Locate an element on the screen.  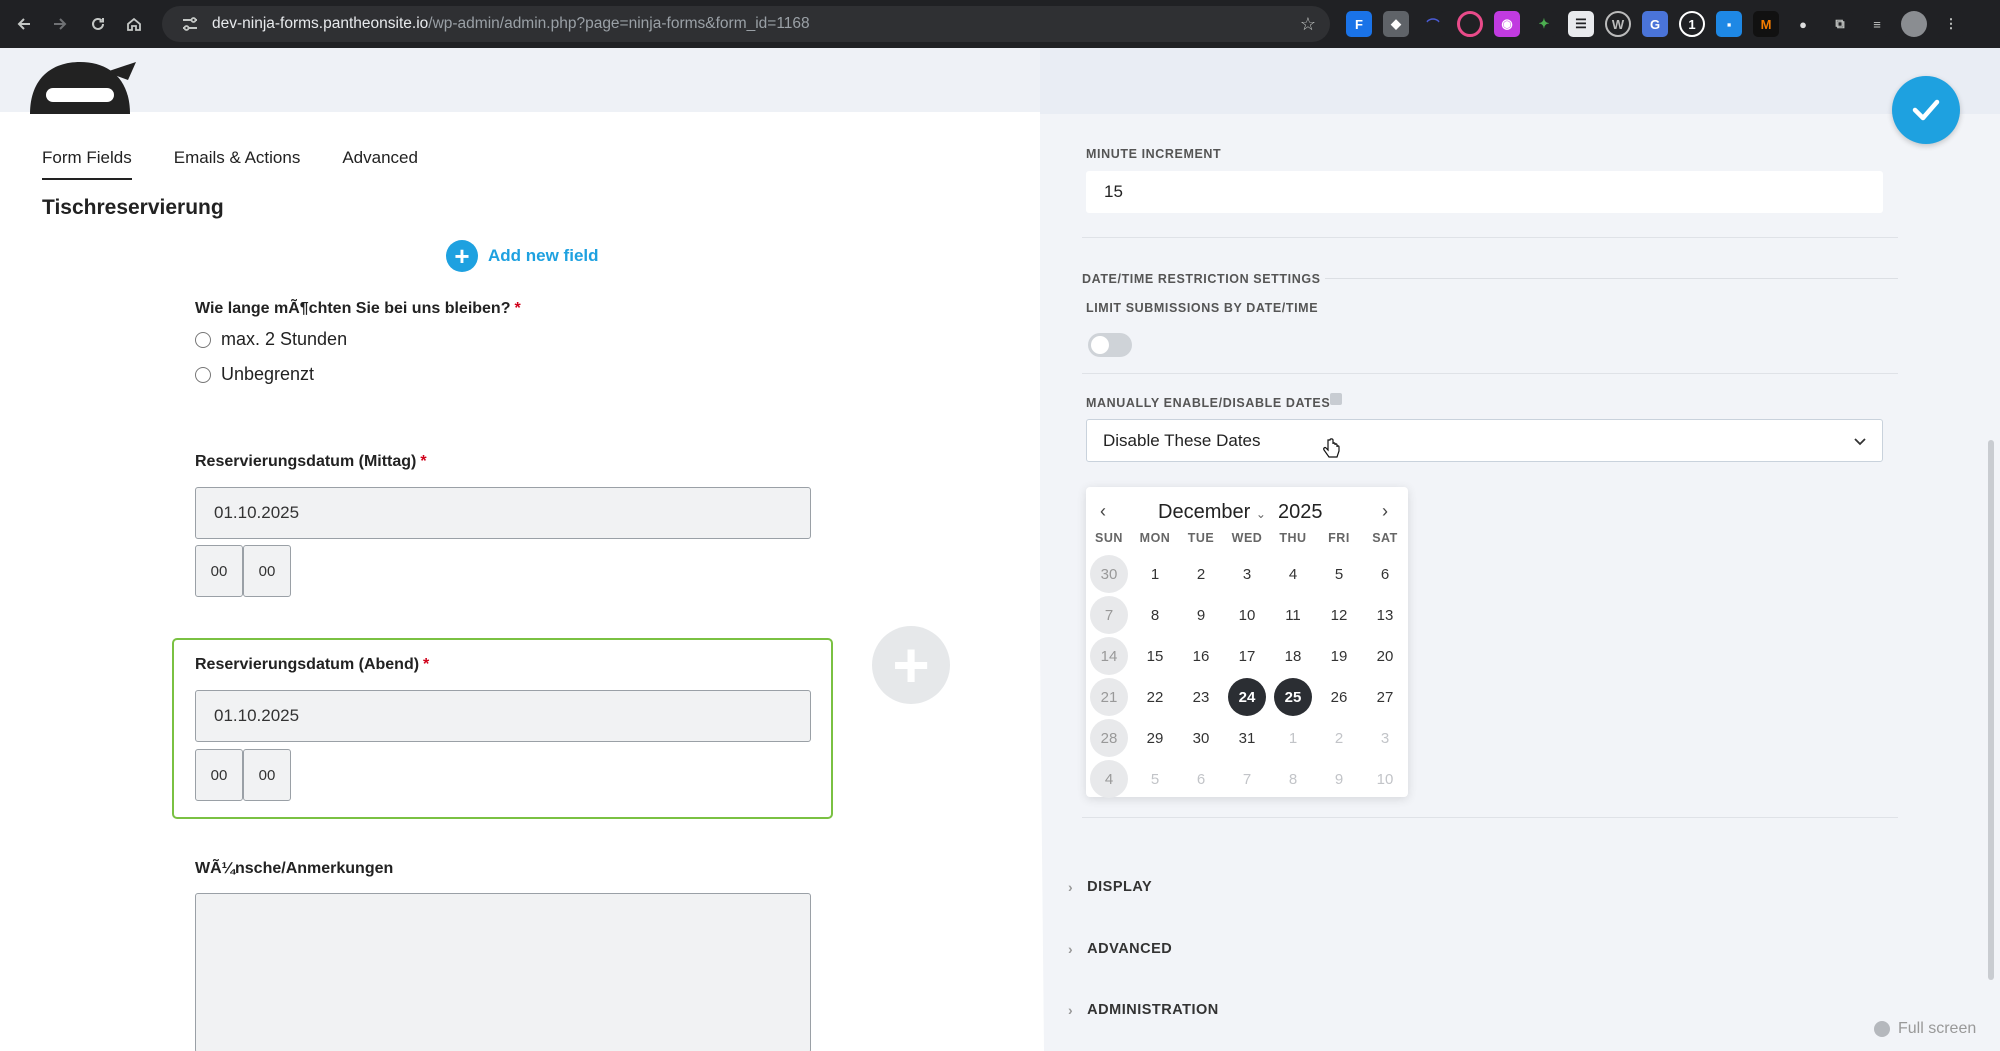
field-label-stay: Wie lange mÃ¶chten Sie bei uns bleiben? * is located at coordinates (358, 309).